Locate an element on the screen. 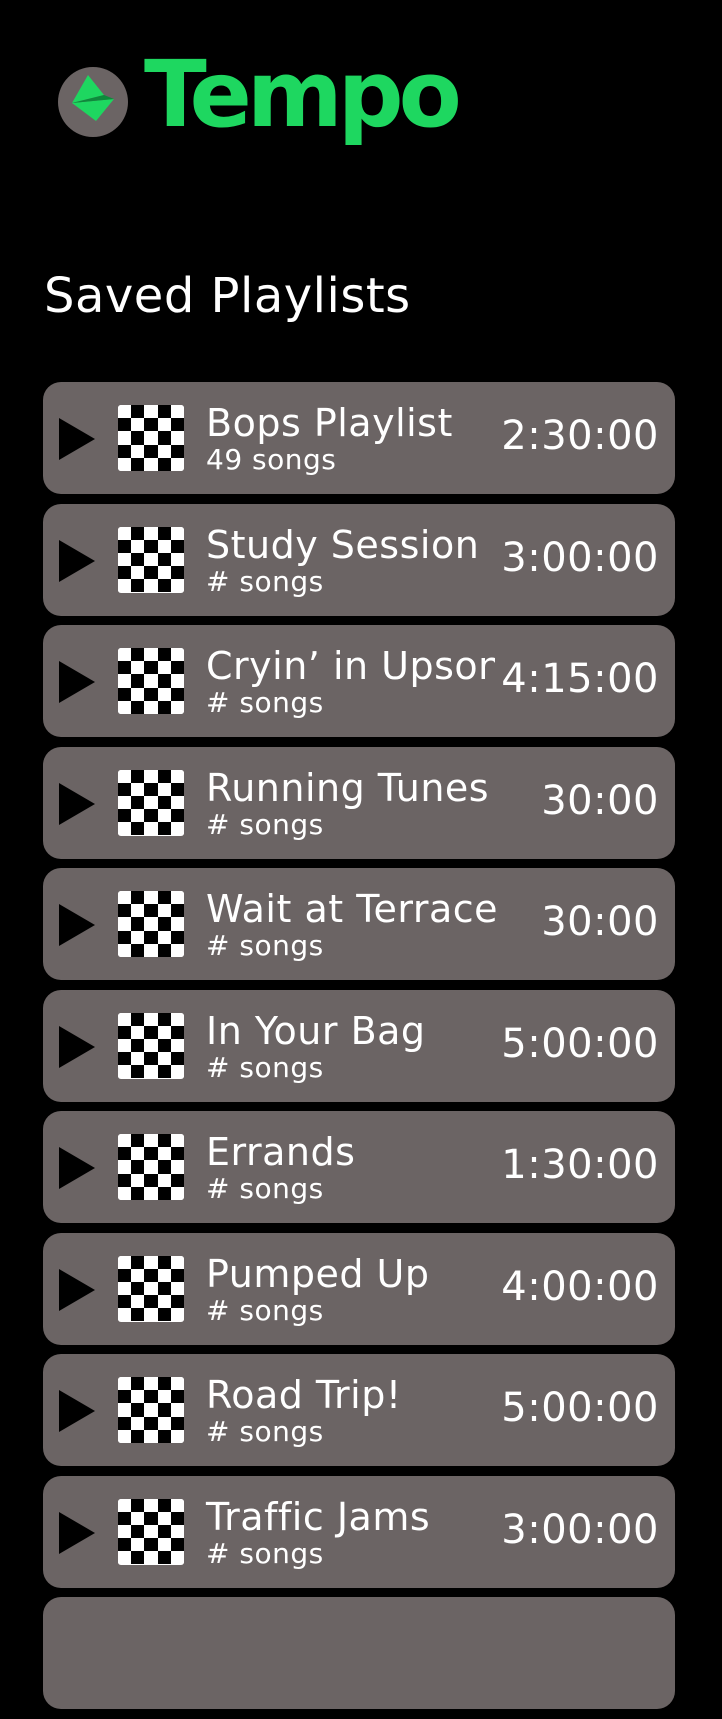 The width and height of the screenshot is (722, 1719). playlist-card: Bops Playlist 49 songs 2:30:00 is located at coordinates (359, 438).